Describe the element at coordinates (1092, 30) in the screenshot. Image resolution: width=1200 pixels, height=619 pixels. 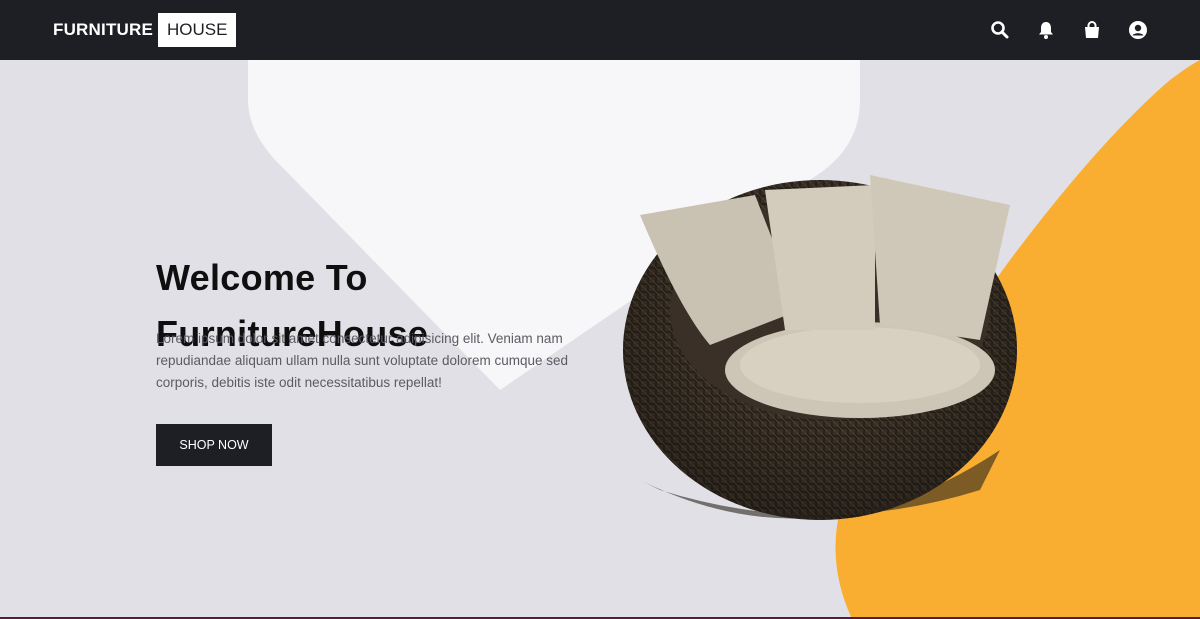
I see `shopping-bag-icon` at that location.